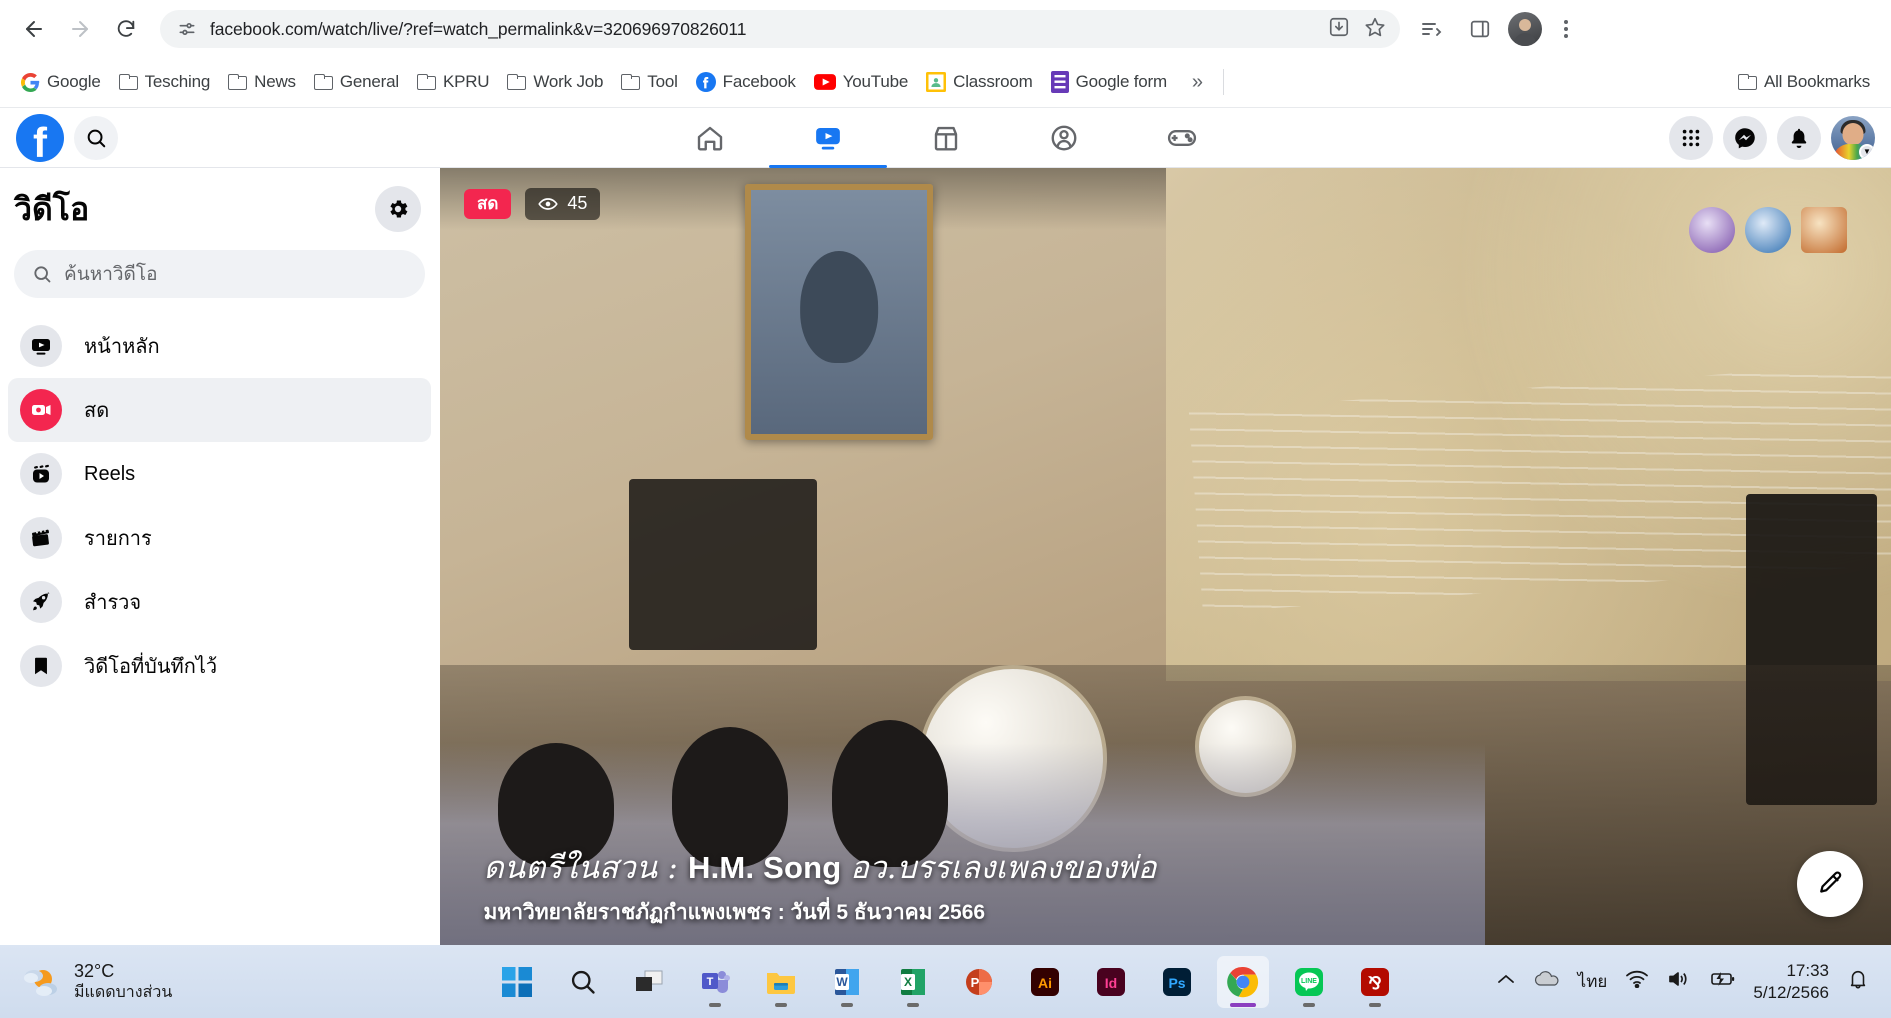  I want to click on bookmark-kpru: KPRU, so click(453, 82).